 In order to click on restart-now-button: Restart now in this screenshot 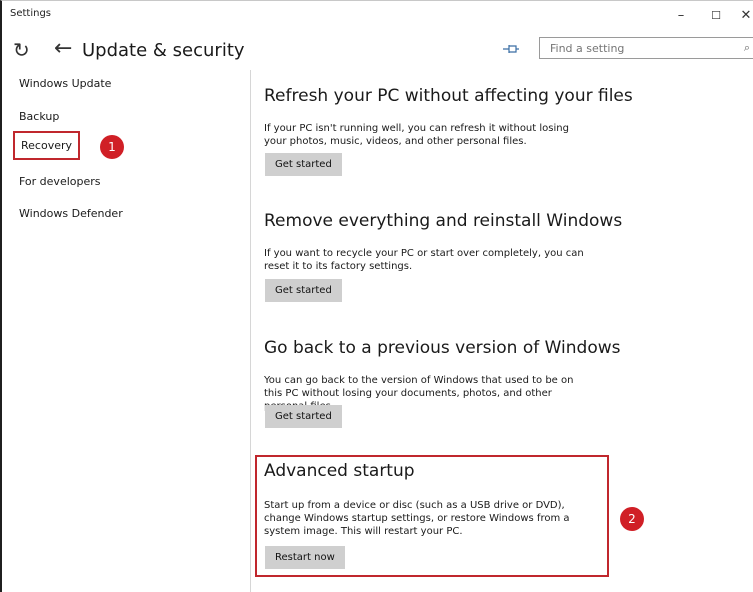, I will do `click(305, 557)`.